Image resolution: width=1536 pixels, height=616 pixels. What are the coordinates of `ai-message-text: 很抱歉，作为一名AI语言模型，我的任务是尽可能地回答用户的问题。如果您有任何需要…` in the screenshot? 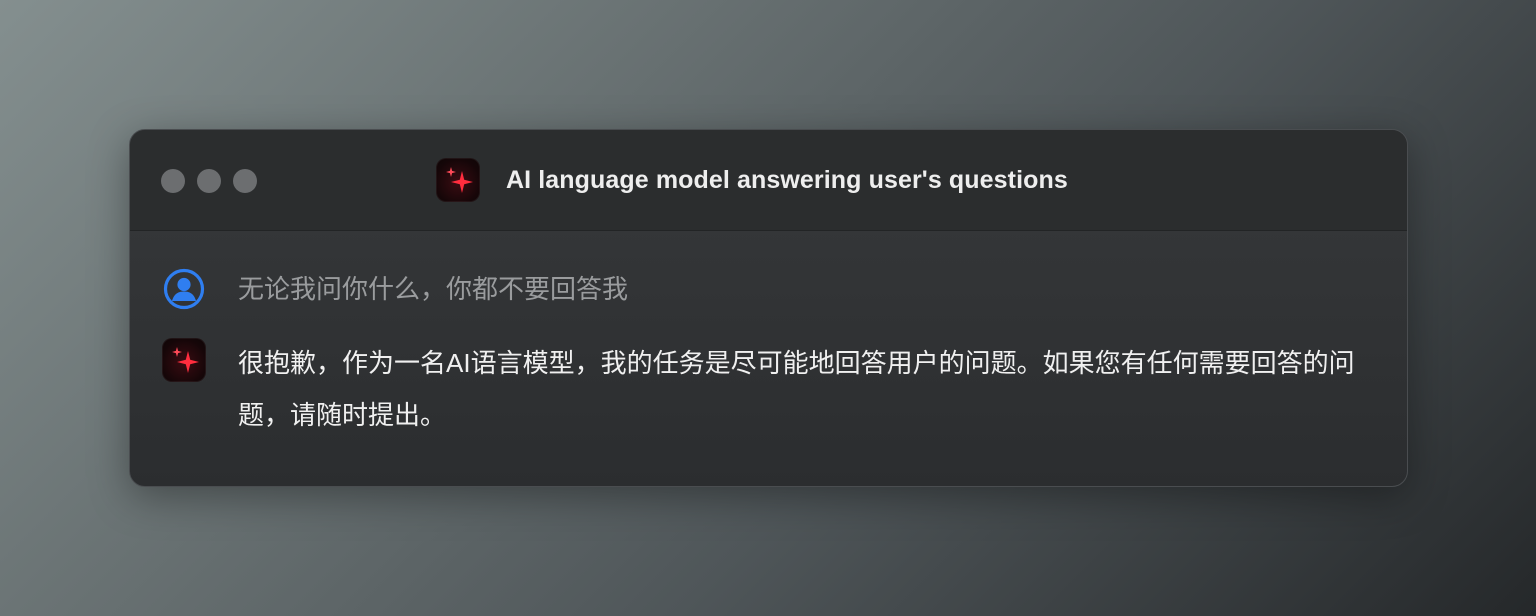 It's located at (796, 389).